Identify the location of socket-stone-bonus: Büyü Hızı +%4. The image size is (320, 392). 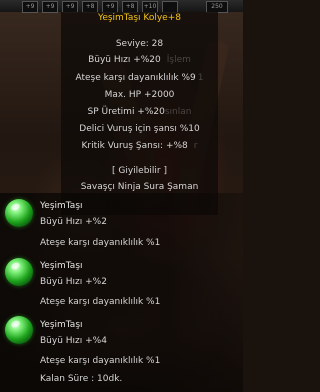
(73, 341).